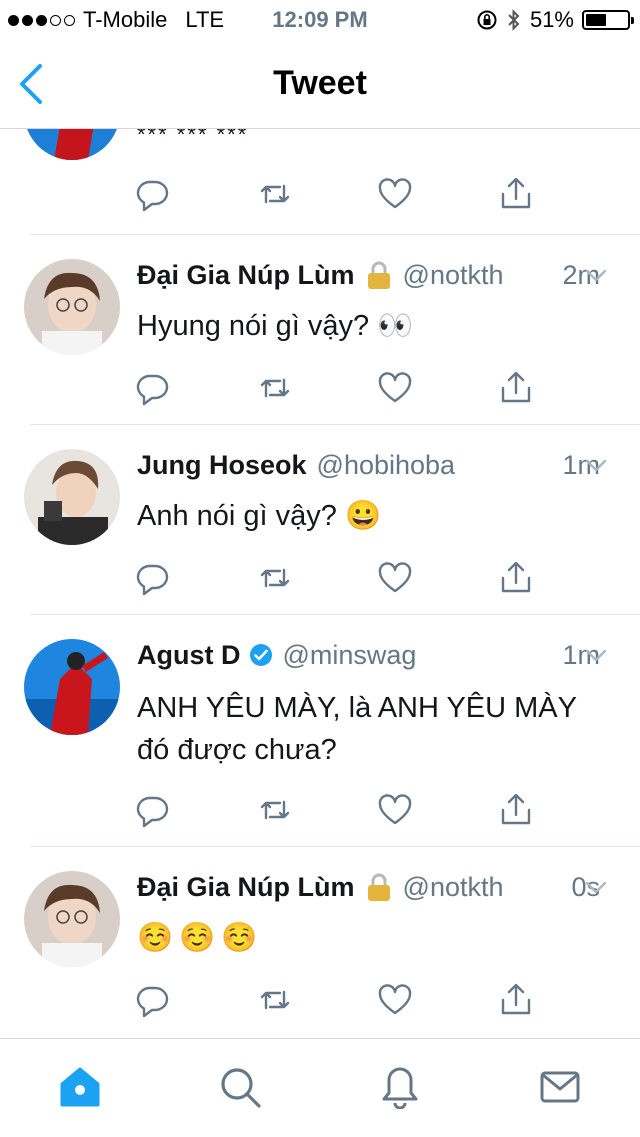 This screenshot has width=640, height=1137. I want to click on messages-icon, so click(560, 1087).